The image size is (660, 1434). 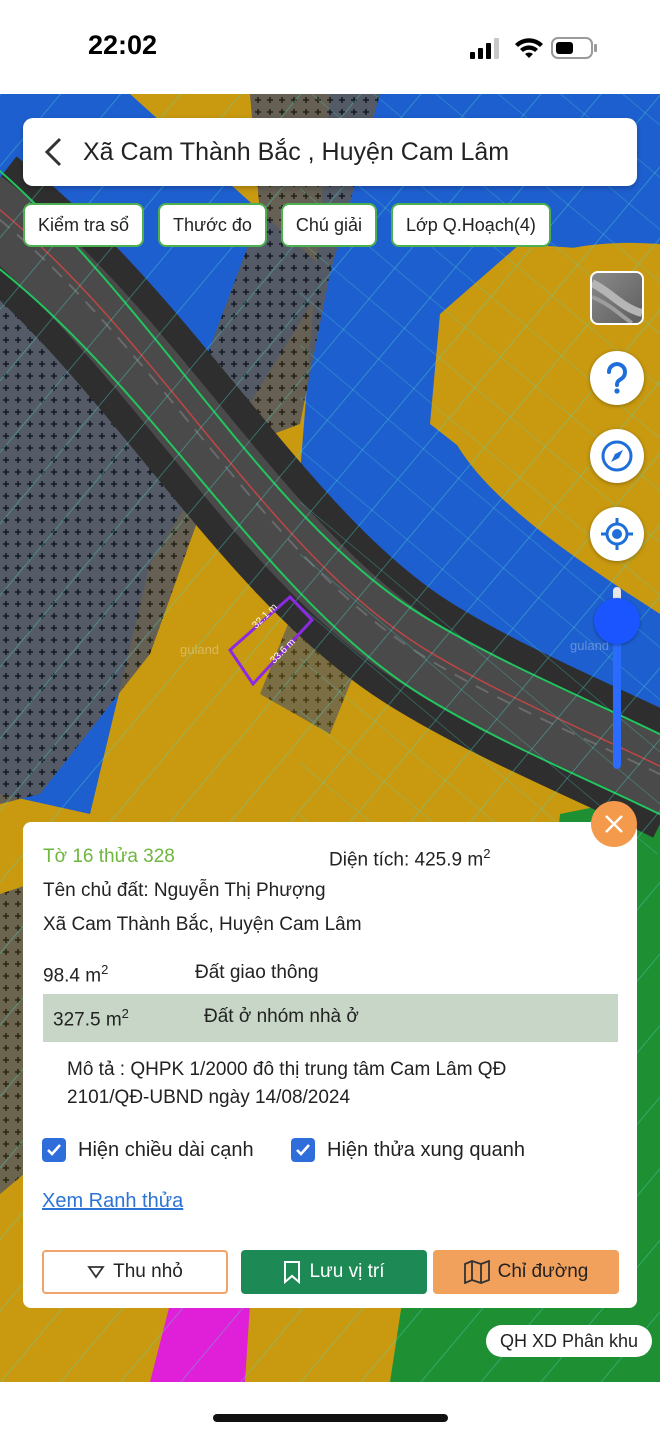 I want to click on compass-icon, so click(x=617, y=456).